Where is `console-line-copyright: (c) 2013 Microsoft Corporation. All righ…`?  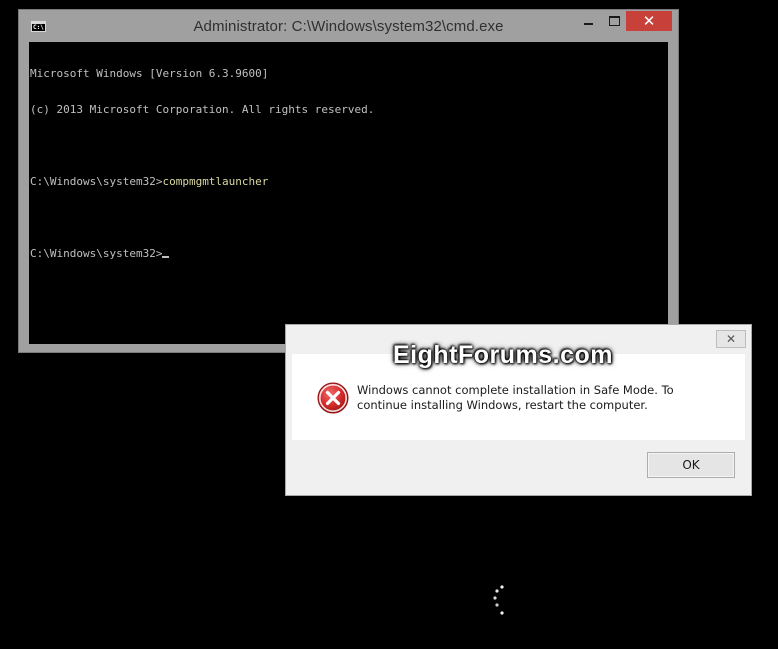
console-line-copyright: (c) 2013 Microsoft Corporation. All righ… is located at coordinates (202, 109).